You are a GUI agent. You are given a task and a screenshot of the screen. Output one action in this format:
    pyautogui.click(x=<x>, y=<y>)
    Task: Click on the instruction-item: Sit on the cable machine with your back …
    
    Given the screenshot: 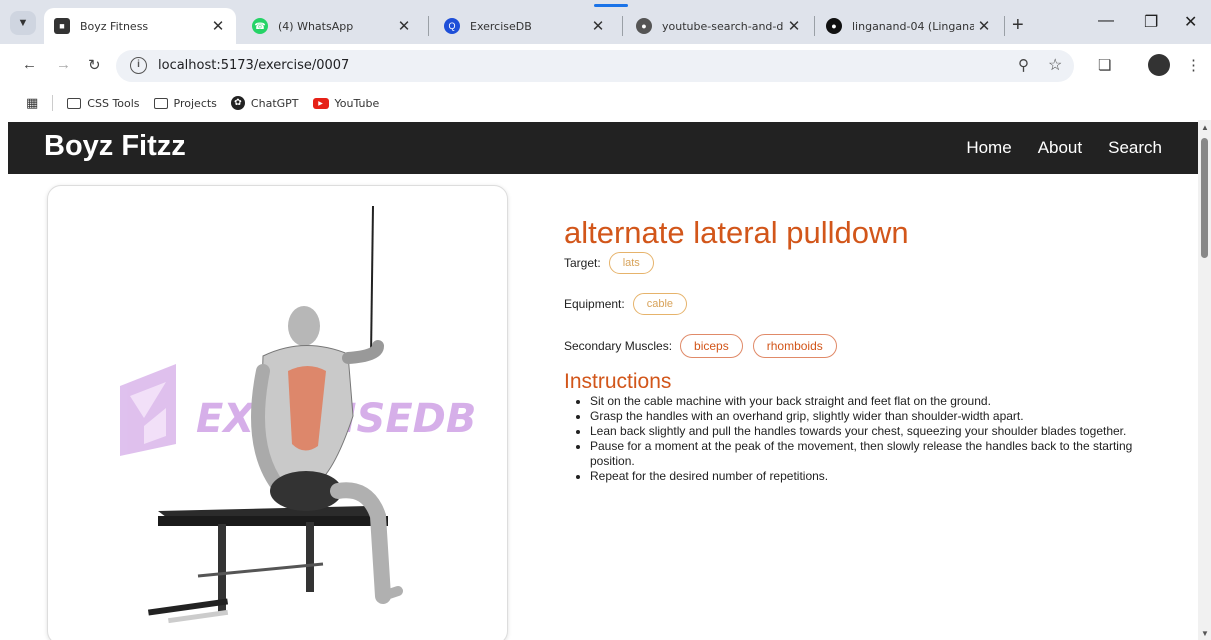 What is the action you would take?
    pyautogui.click(x=877, y=401)
    